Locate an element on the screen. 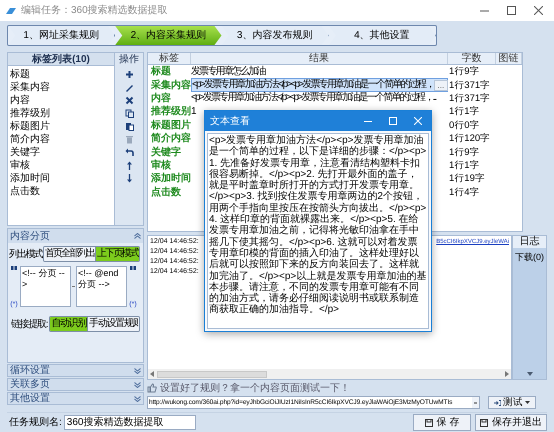  count-cell-text: 1行120字 is located at coordinates (470, 139).